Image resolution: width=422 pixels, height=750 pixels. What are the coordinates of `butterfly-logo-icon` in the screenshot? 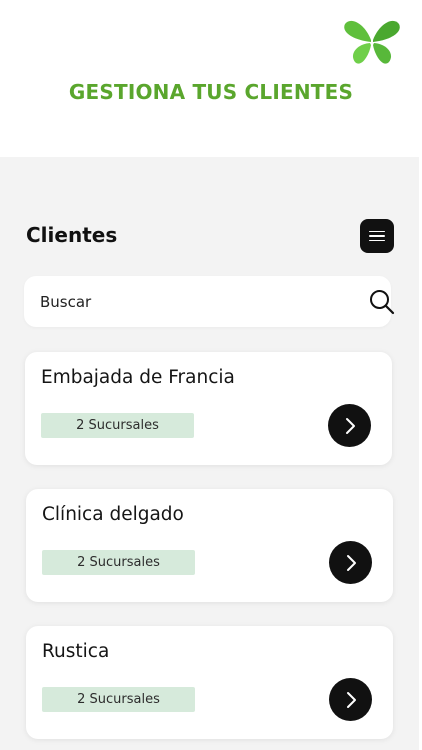 It's located at (372, 42).